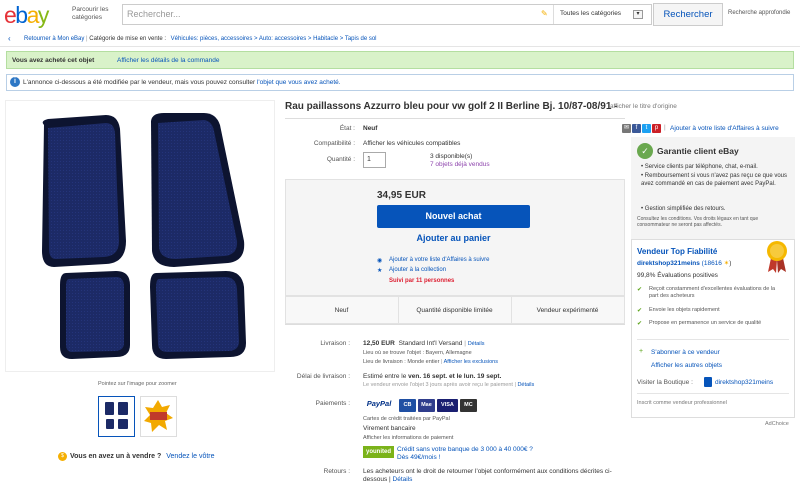 The width and height of the screenshot is (800, 489). I want to click on shop-icon, so click(708, 382).